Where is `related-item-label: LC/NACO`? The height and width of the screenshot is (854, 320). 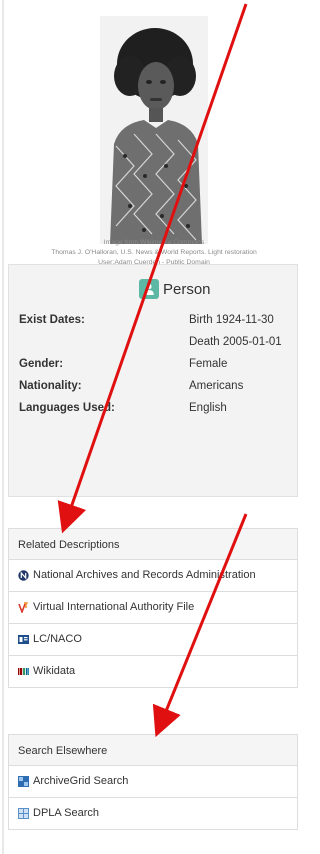 related-item-label: LC/NACO is located at coordinates (57, 639).